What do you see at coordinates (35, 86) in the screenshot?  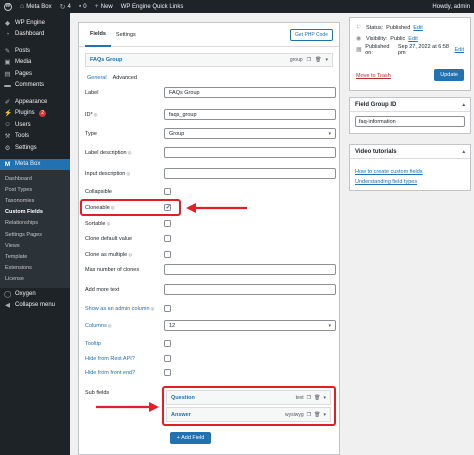 I see `menu-comments: ▬ Comments` at bounding box center [35, 86].